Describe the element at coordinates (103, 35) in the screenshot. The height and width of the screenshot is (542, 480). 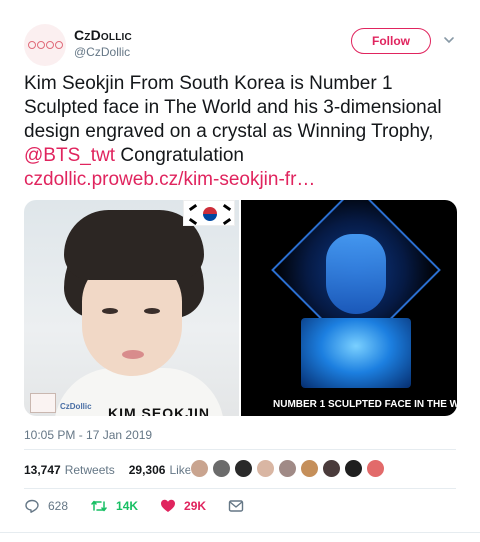
I see `author-display-name: CzDollic` at that location.